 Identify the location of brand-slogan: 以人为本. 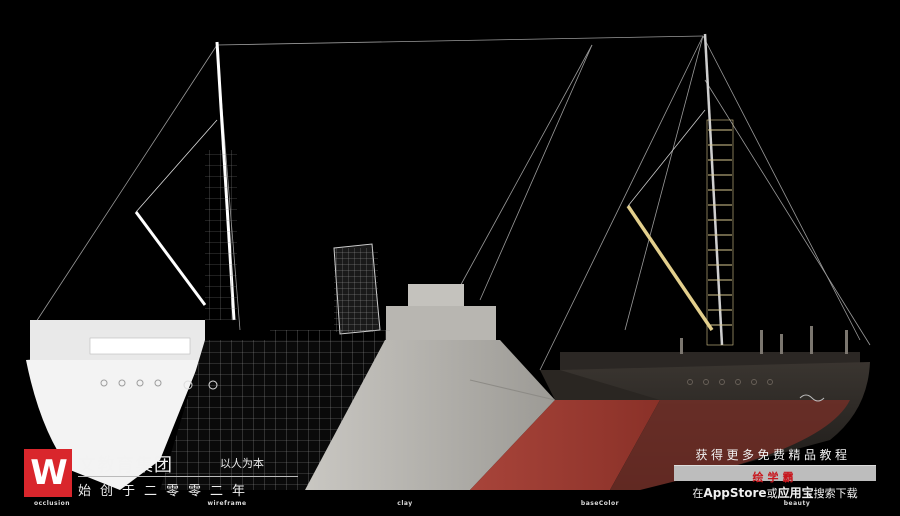
(242, 463).